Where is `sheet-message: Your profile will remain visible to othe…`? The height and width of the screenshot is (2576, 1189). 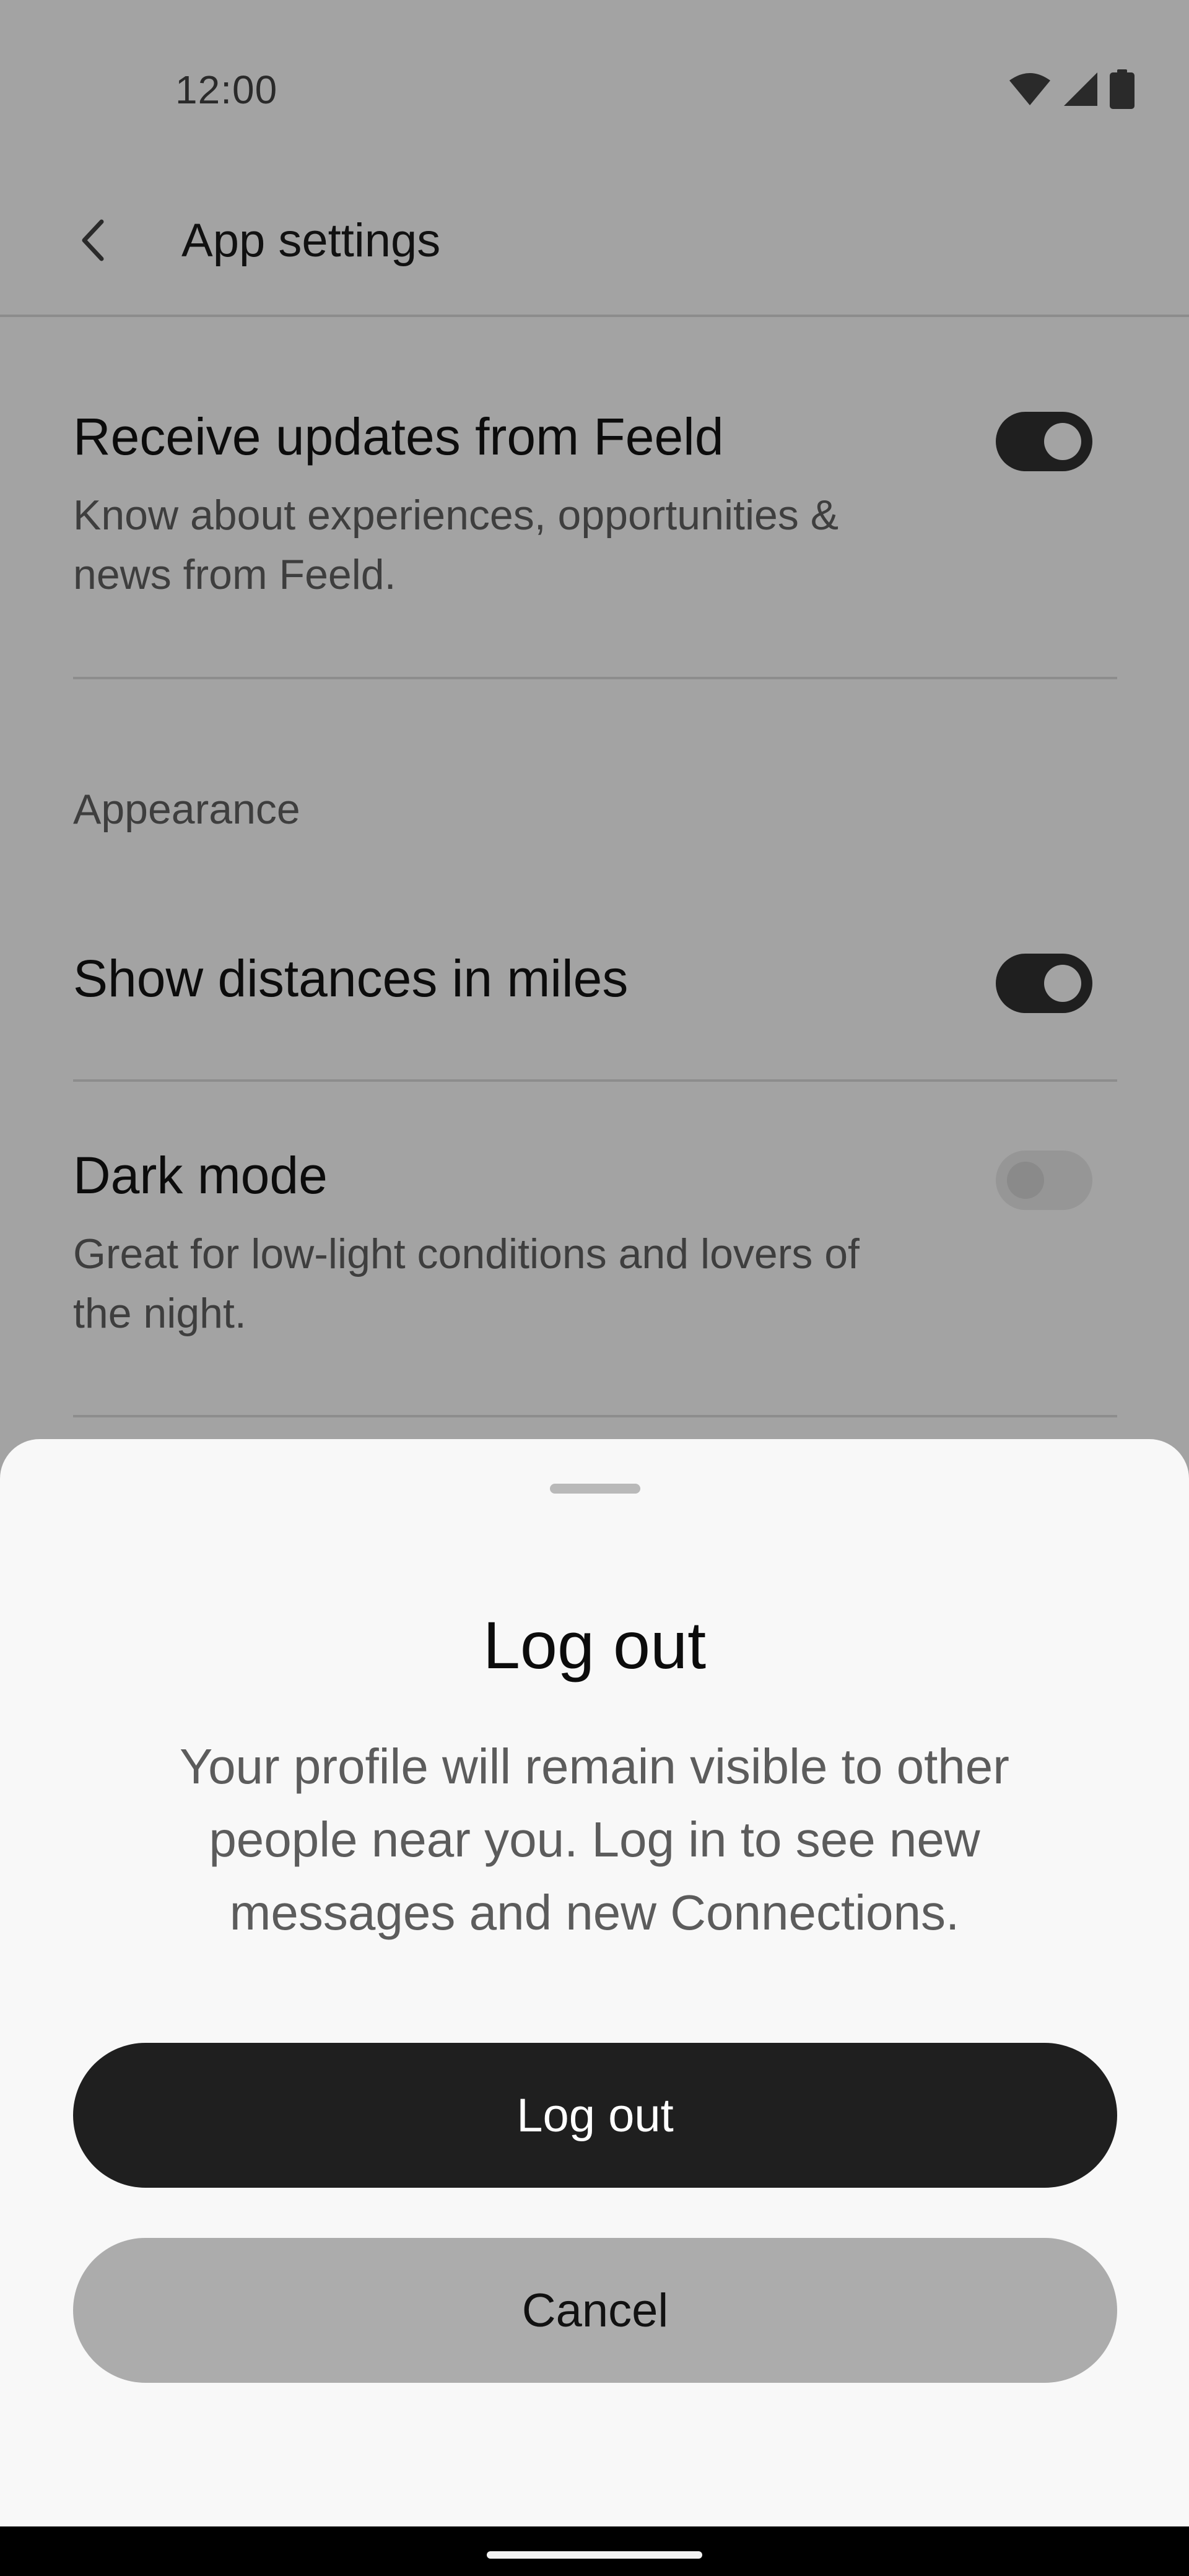
sheet-message: Your profile will remain visible to othe… is located at coordinates (594, 1839).